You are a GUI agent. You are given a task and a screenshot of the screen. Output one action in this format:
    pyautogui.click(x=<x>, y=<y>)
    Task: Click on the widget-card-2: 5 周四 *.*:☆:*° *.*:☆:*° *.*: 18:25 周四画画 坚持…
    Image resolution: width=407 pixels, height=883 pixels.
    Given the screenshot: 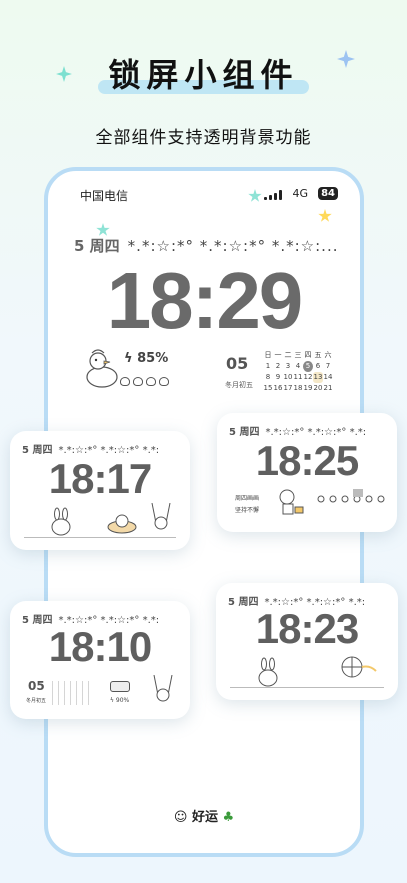 What is the action you would take?
    pyautogui.click(x=307, y=472)
    